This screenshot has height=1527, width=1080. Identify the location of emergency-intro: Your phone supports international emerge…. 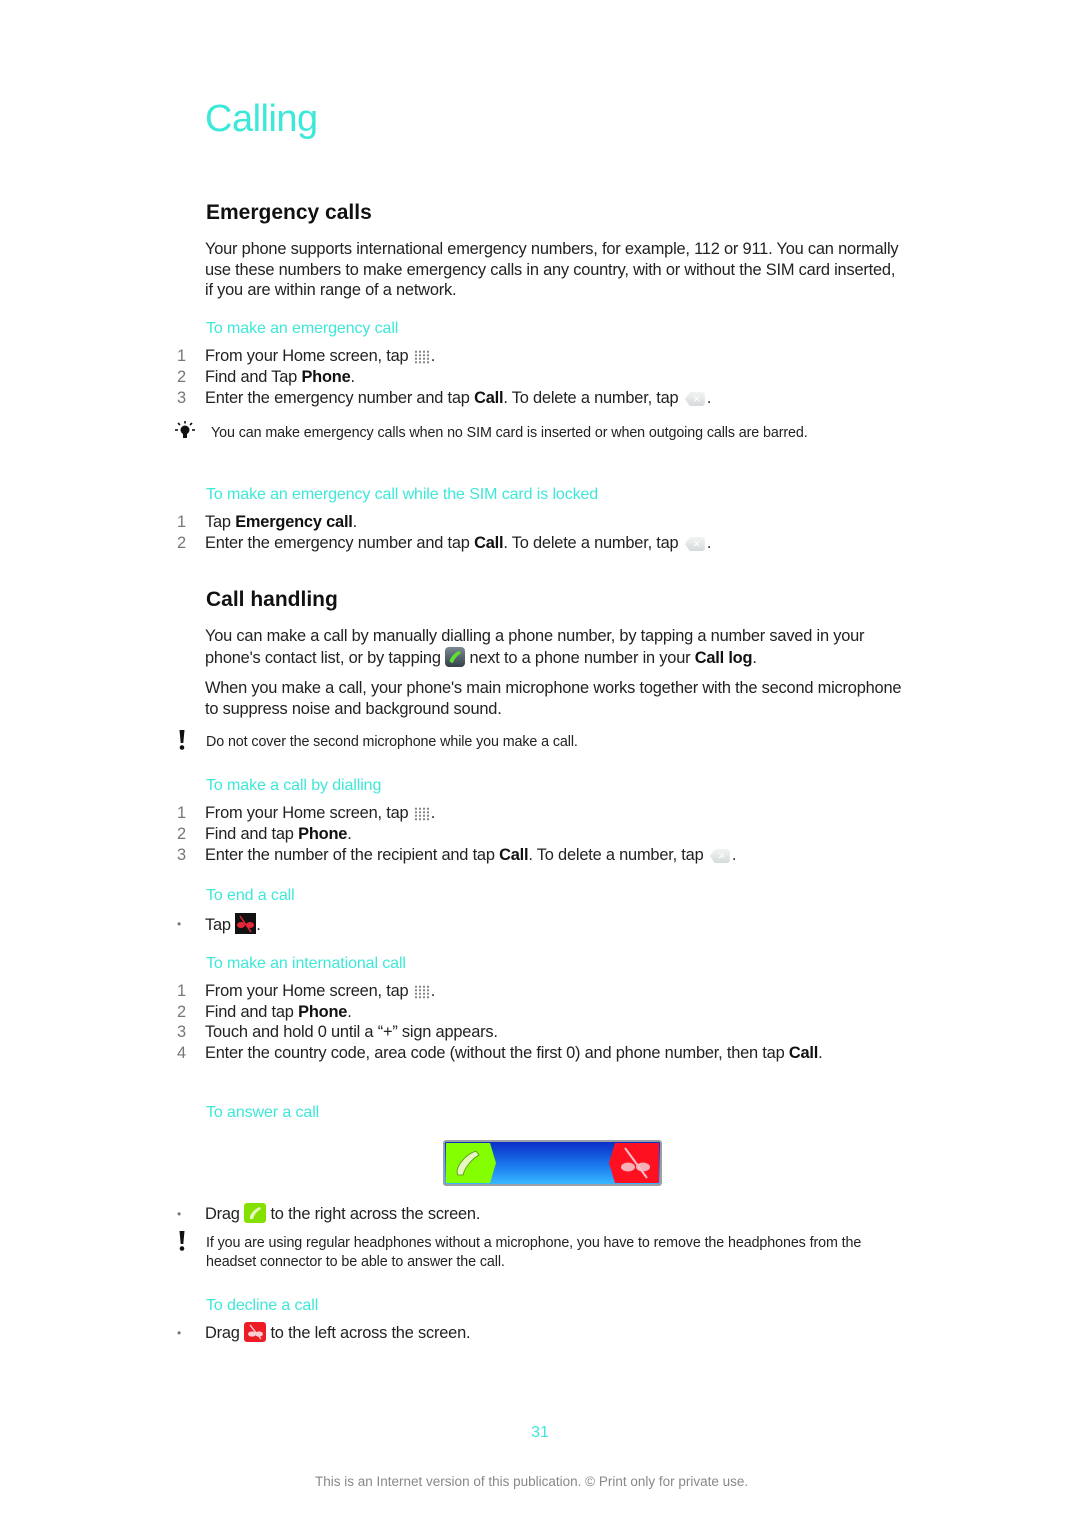
(552, 269).